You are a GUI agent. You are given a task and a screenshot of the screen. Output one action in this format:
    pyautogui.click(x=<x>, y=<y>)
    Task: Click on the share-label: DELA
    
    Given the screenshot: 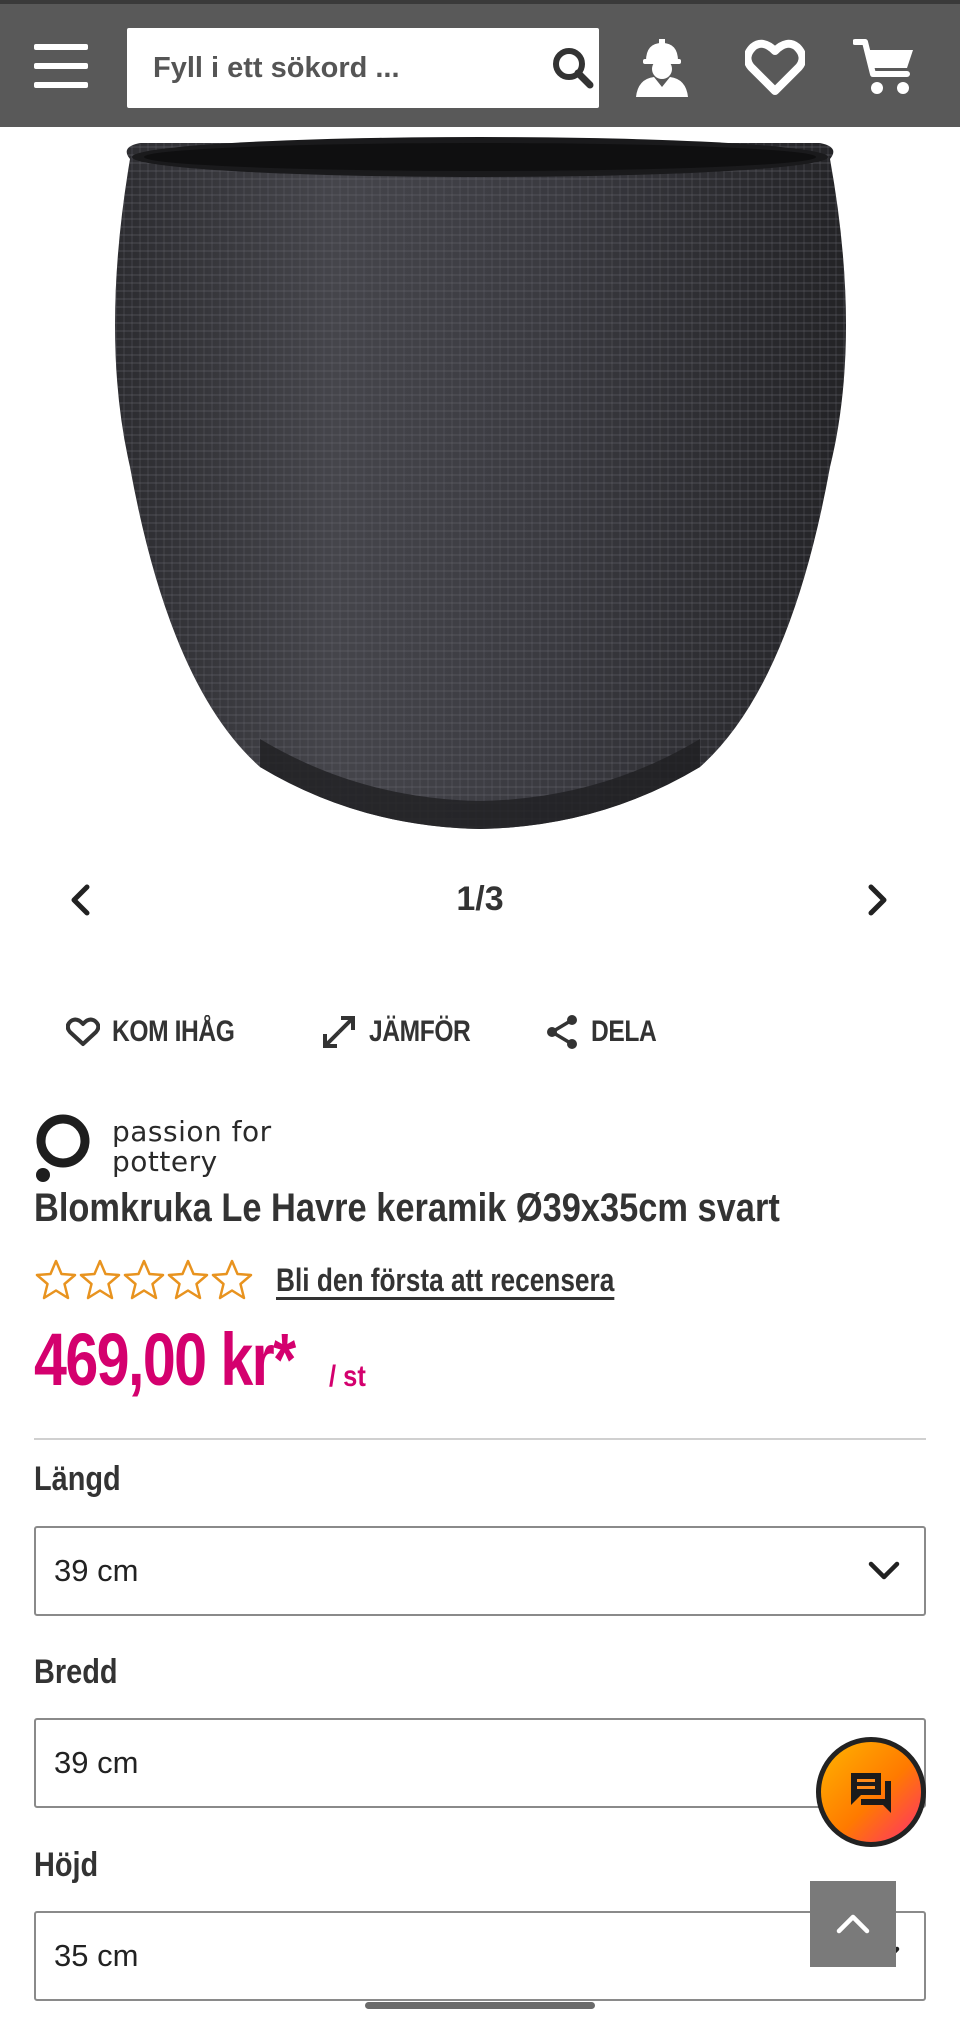 What is the action you would take?
    pyautogui.click(x=624, y=1031)
    